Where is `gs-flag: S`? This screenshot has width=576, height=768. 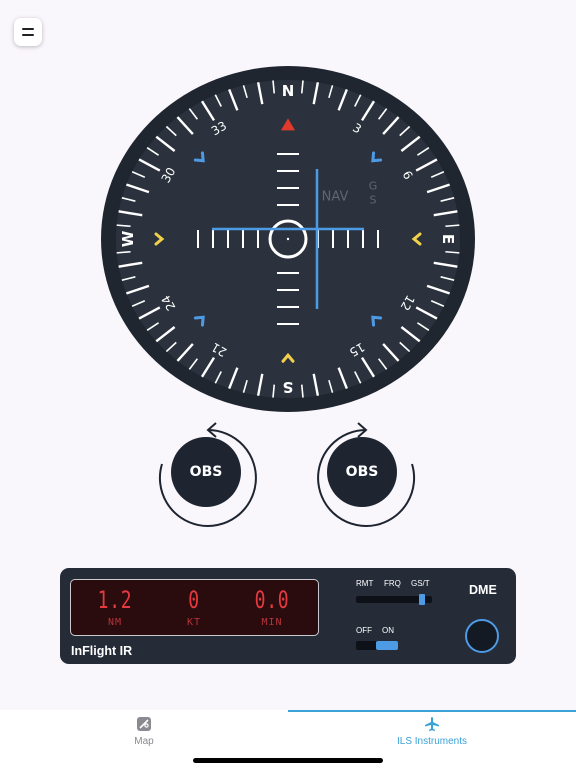
gs-flag: S is located at coordinates (373, 200).